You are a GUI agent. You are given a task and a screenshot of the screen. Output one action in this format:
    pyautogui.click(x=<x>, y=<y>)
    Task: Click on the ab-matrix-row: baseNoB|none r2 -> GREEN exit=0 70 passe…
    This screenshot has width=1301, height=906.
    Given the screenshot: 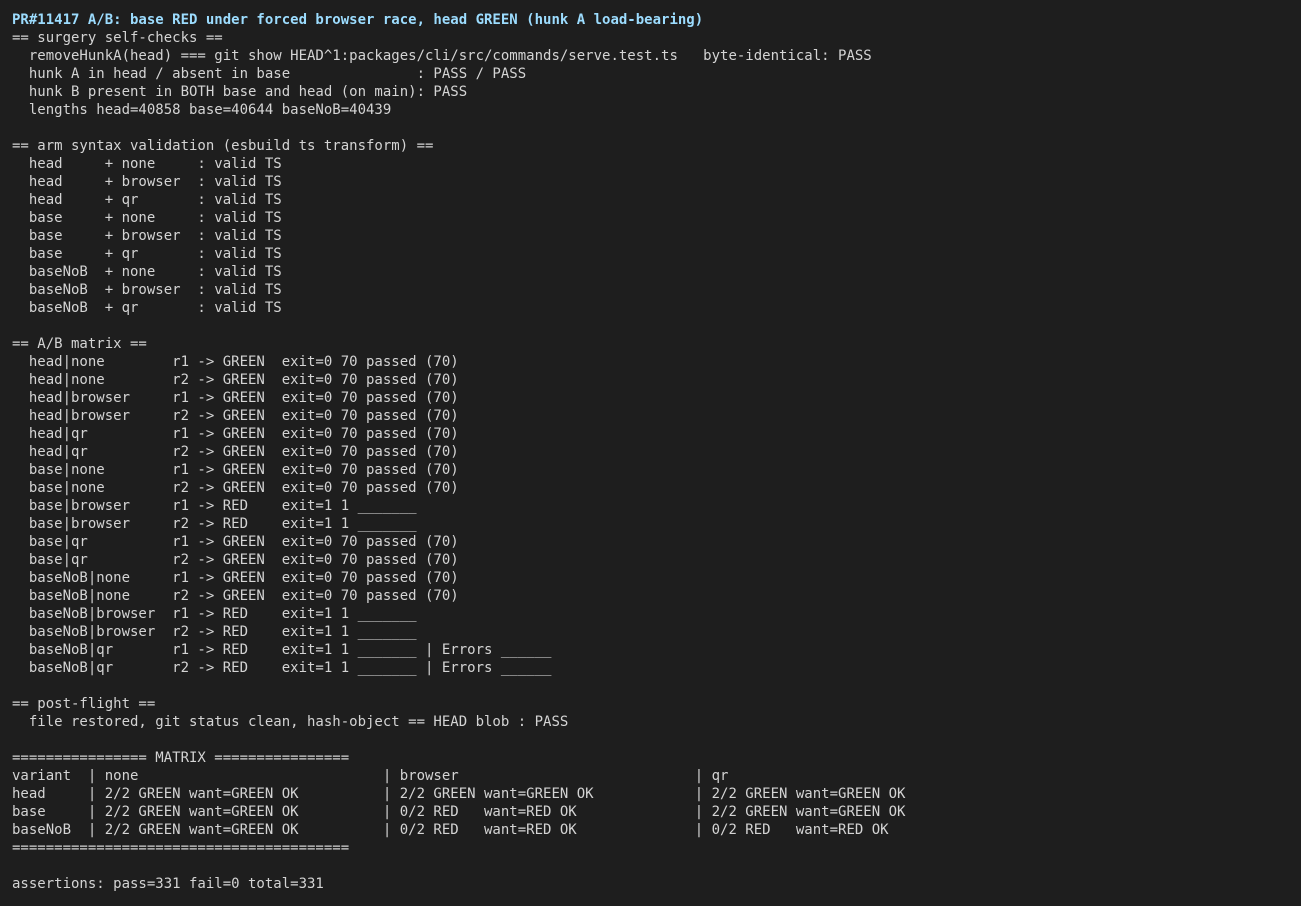 What is the action you would take?
    pyautogui.click(x=235, y=596)
    